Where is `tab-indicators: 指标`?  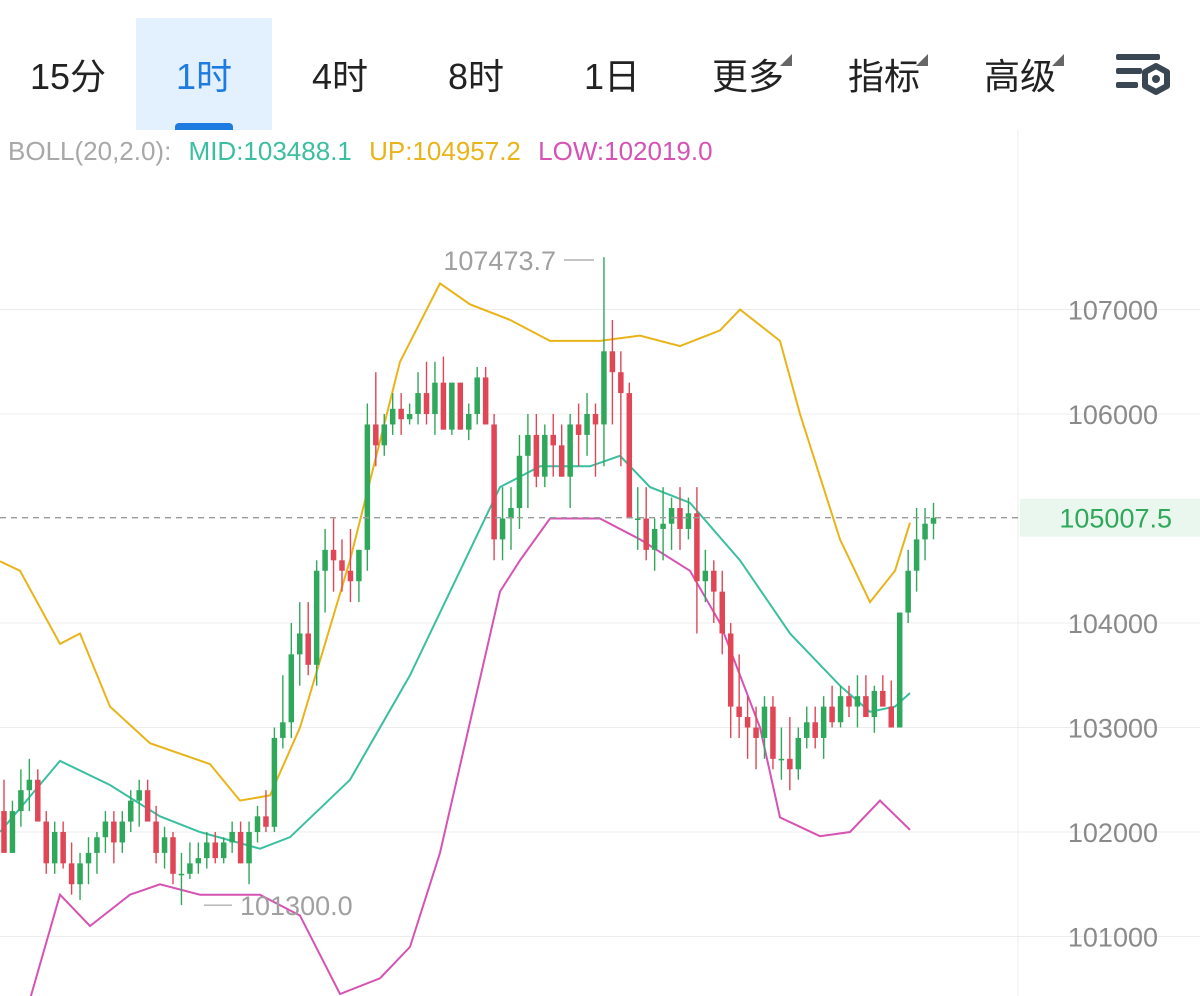
tab-indicators: 指标 is located at coordinates (884, 74).